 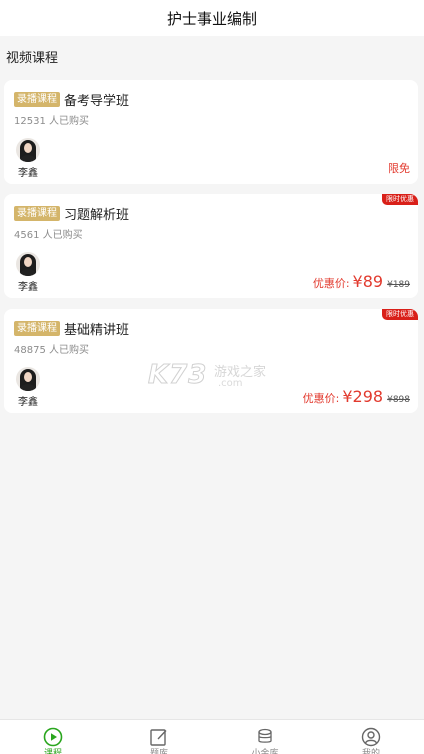 I want to click on tab-courses: 课程, so click(x=53, y=737).